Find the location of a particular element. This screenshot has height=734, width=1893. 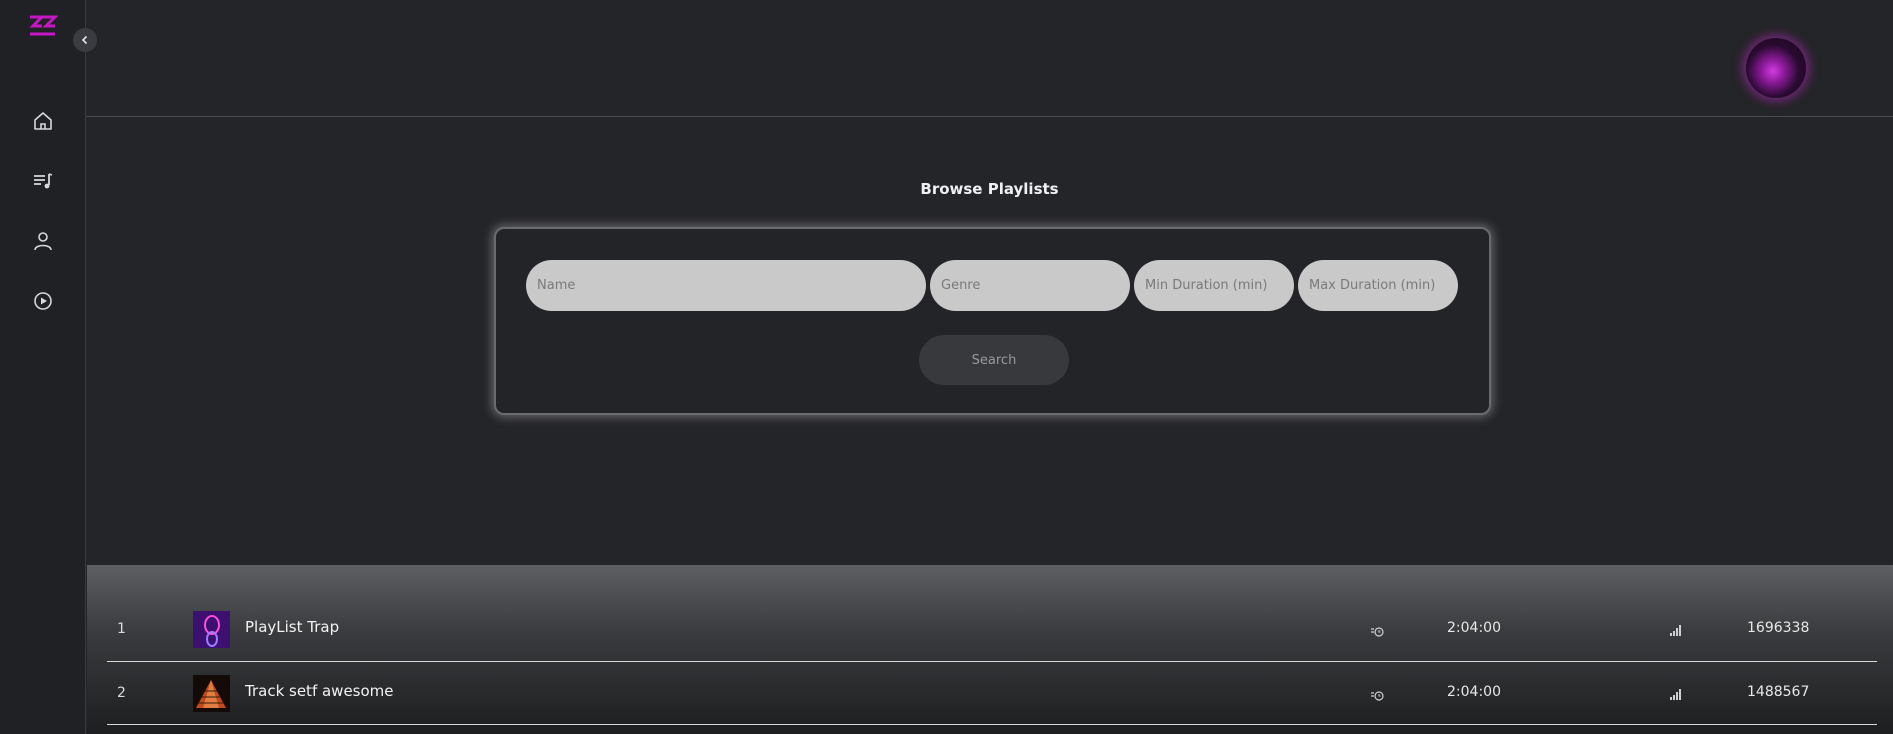

collapse-sidebar-button is located at coordinates (85, 40).